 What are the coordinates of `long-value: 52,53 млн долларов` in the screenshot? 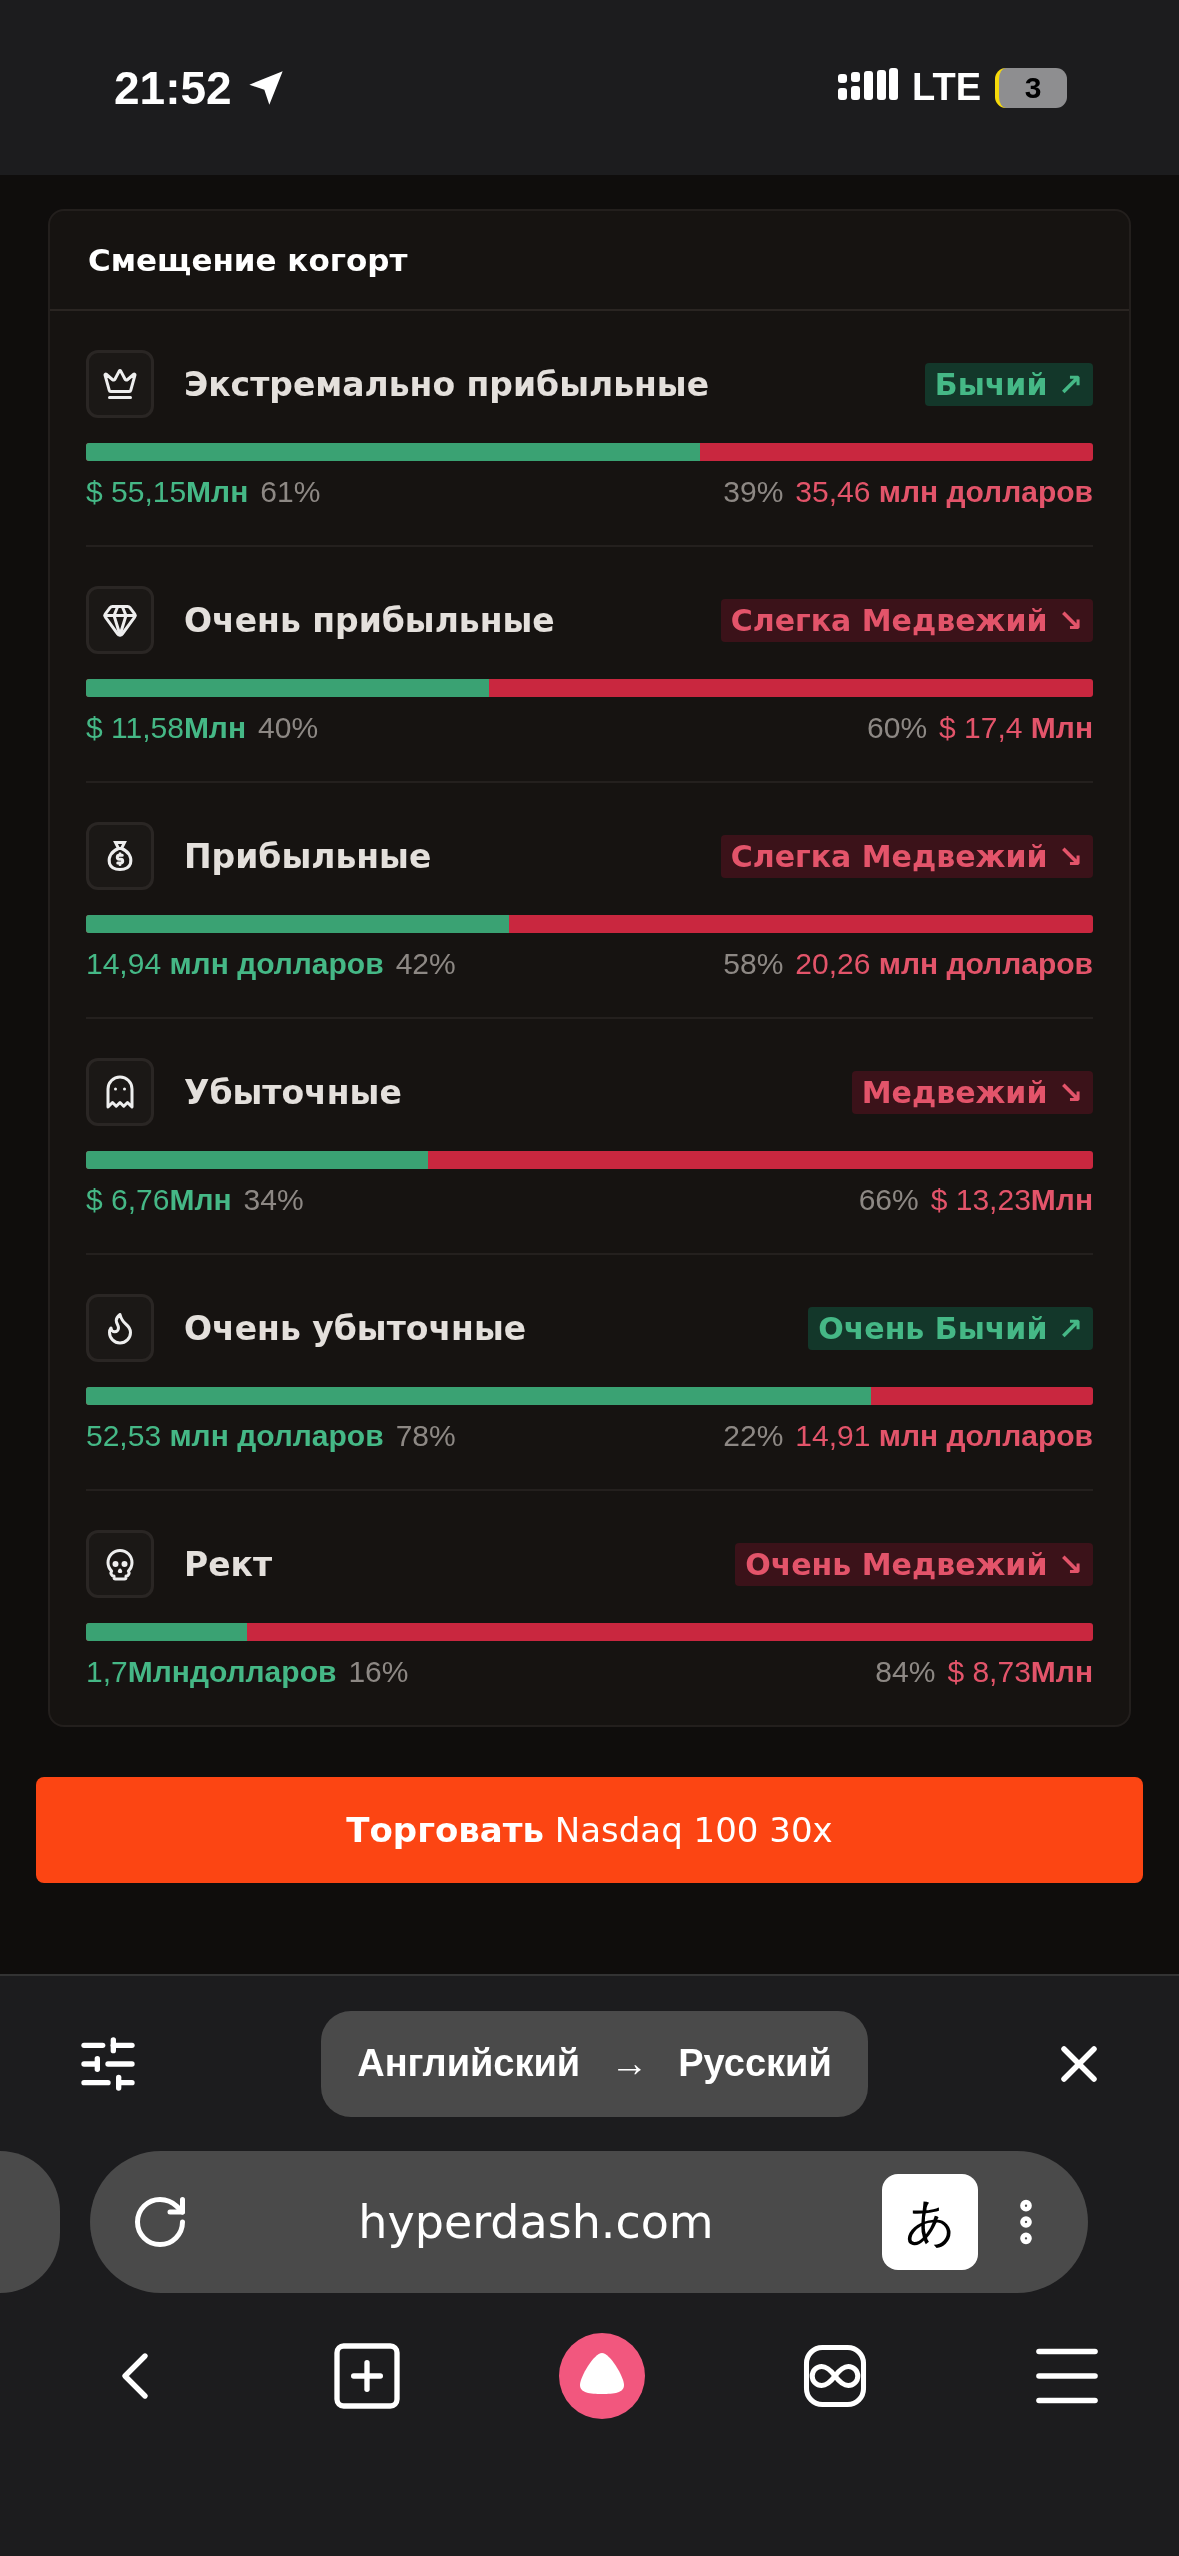 It's located at (235, 1436).